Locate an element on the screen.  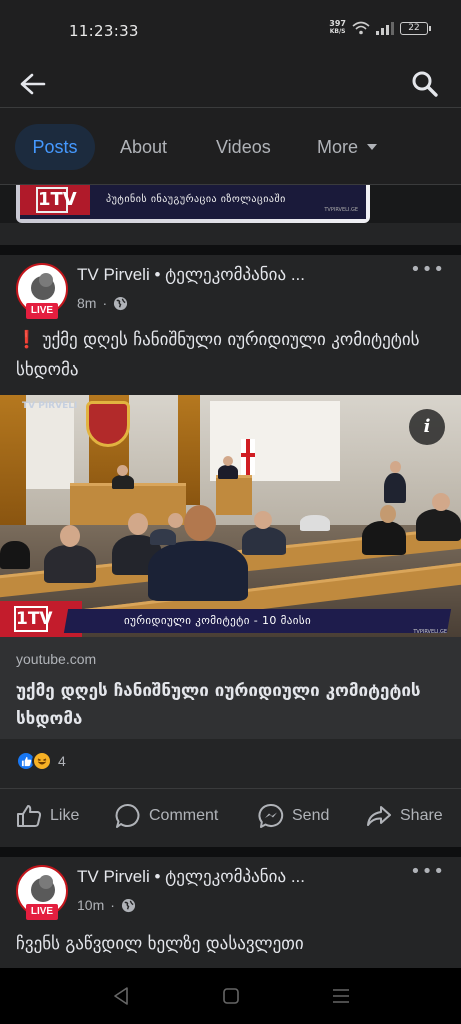
post-actions: Like Comment Send Share is located at coordinates (230, 815).